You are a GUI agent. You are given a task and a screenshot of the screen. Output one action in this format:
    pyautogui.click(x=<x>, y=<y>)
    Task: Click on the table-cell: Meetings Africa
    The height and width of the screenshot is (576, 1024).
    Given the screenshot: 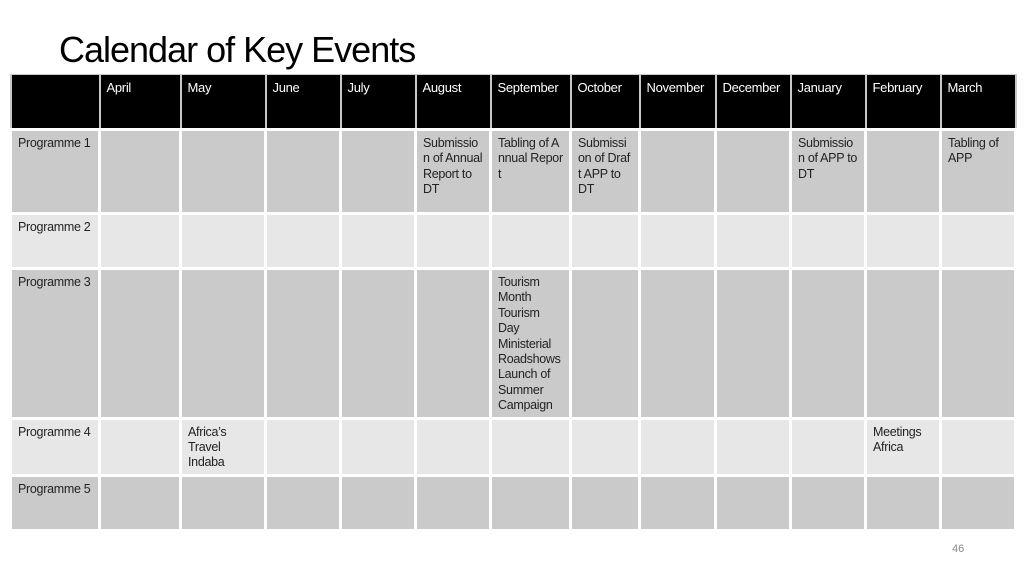 What is the action you would take?
    pyautogui.click(x=903, y=446)
    